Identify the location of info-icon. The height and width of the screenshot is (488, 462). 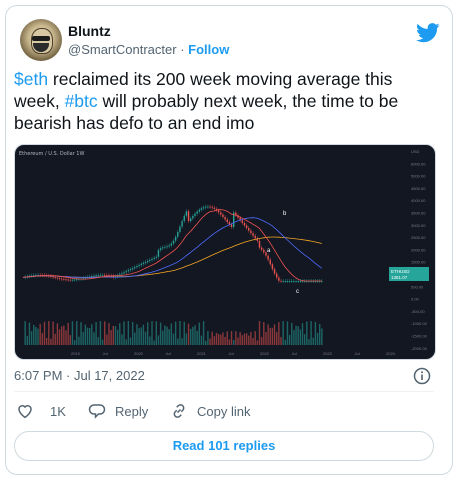
(422, 376).